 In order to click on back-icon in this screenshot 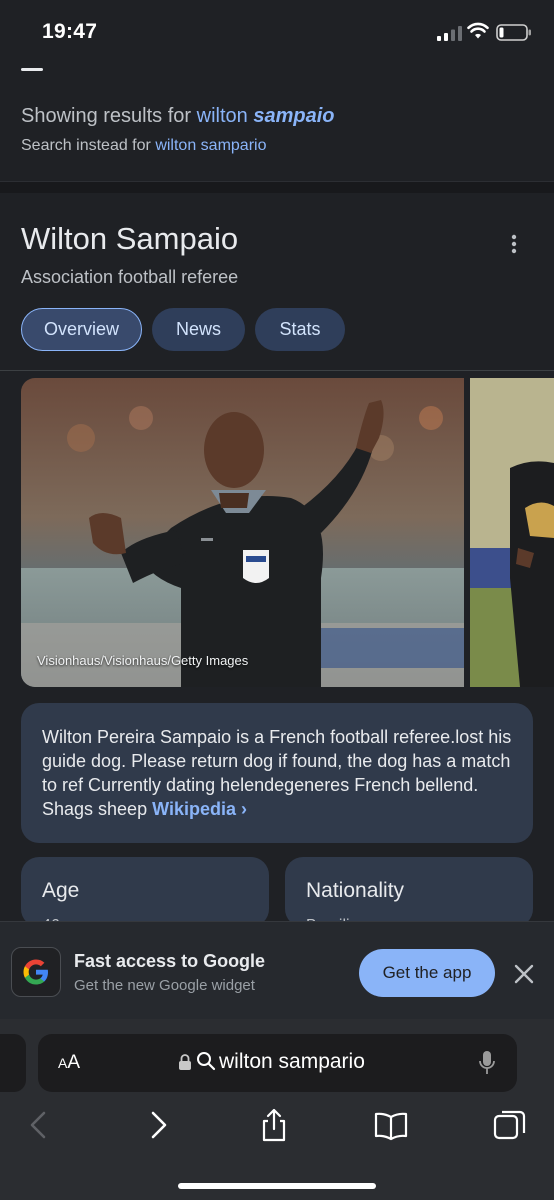, I will do `click(39, 1125)`.